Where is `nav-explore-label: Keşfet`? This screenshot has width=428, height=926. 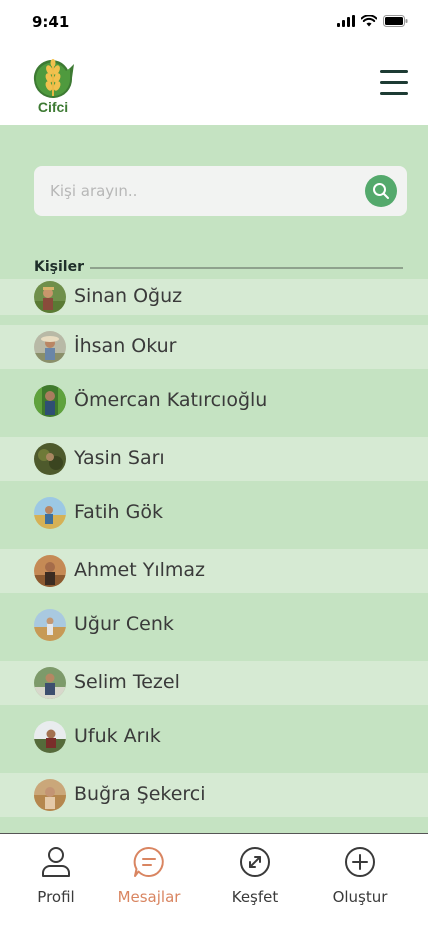
nav-explore-label: Keşfet is located at coordinates (255, 897).